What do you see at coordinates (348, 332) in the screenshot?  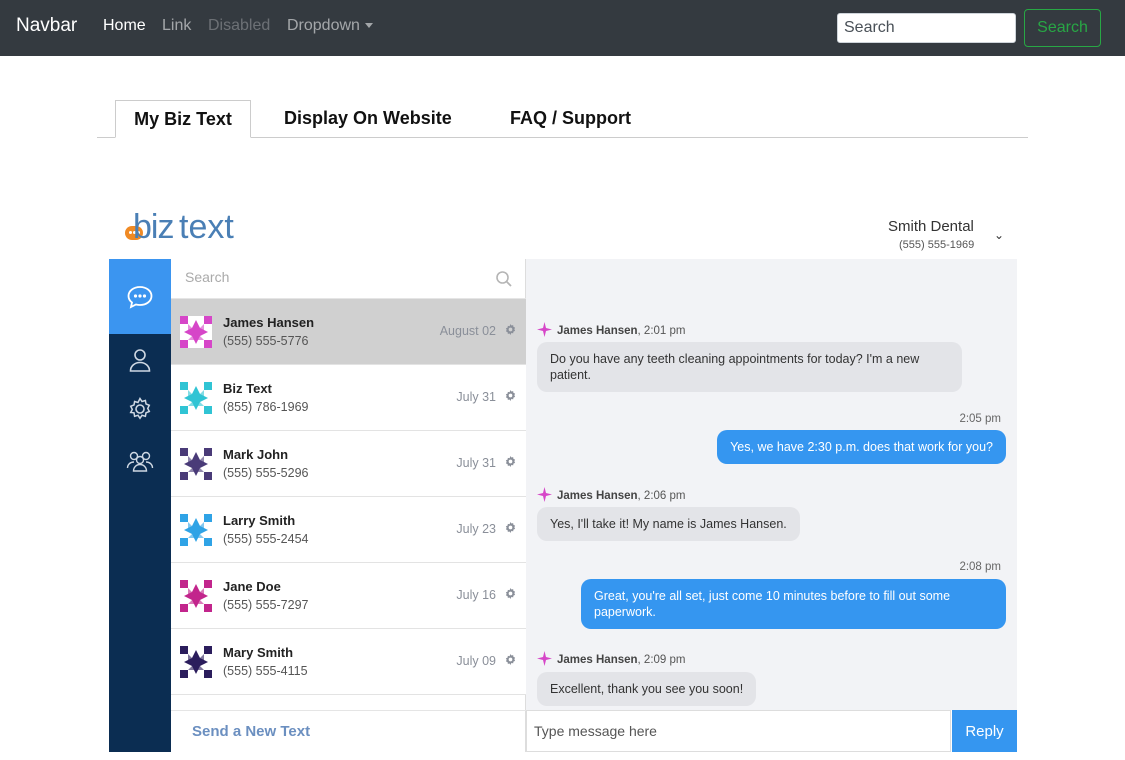 I see `conversation-item: James Hansen (555) 555-5776 August 02` at bounding box center [348, 332].